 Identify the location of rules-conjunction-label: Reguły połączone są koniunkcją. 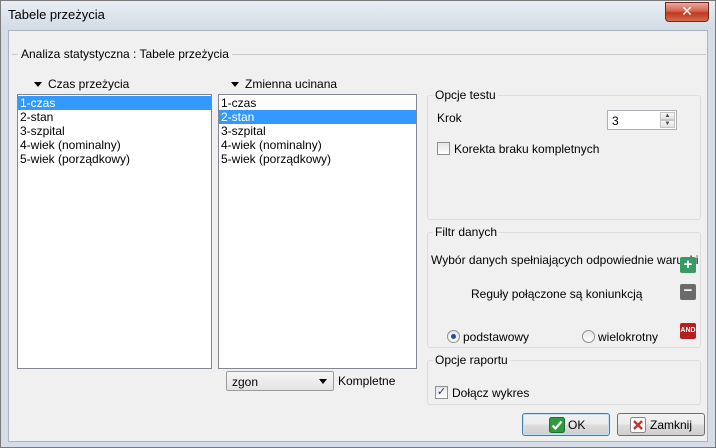
(557, 294).